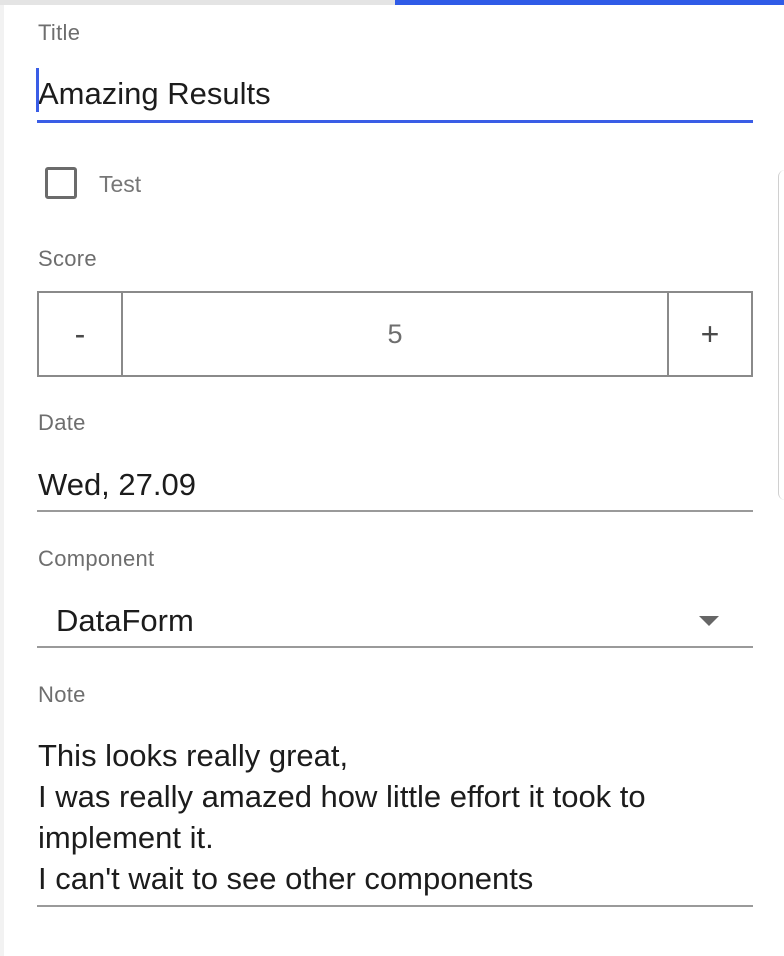  What do you see at coordinates (67, 258) in the screenshot?
I see `score-label: Score` at bounding box center [67, 258].